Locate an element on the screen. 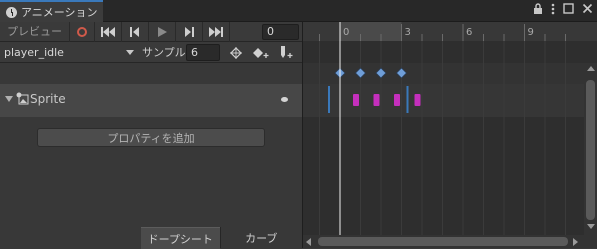 The height and width of the screenshot is (249, 597). keyframe-target-button is located at coordinates (236, 52).